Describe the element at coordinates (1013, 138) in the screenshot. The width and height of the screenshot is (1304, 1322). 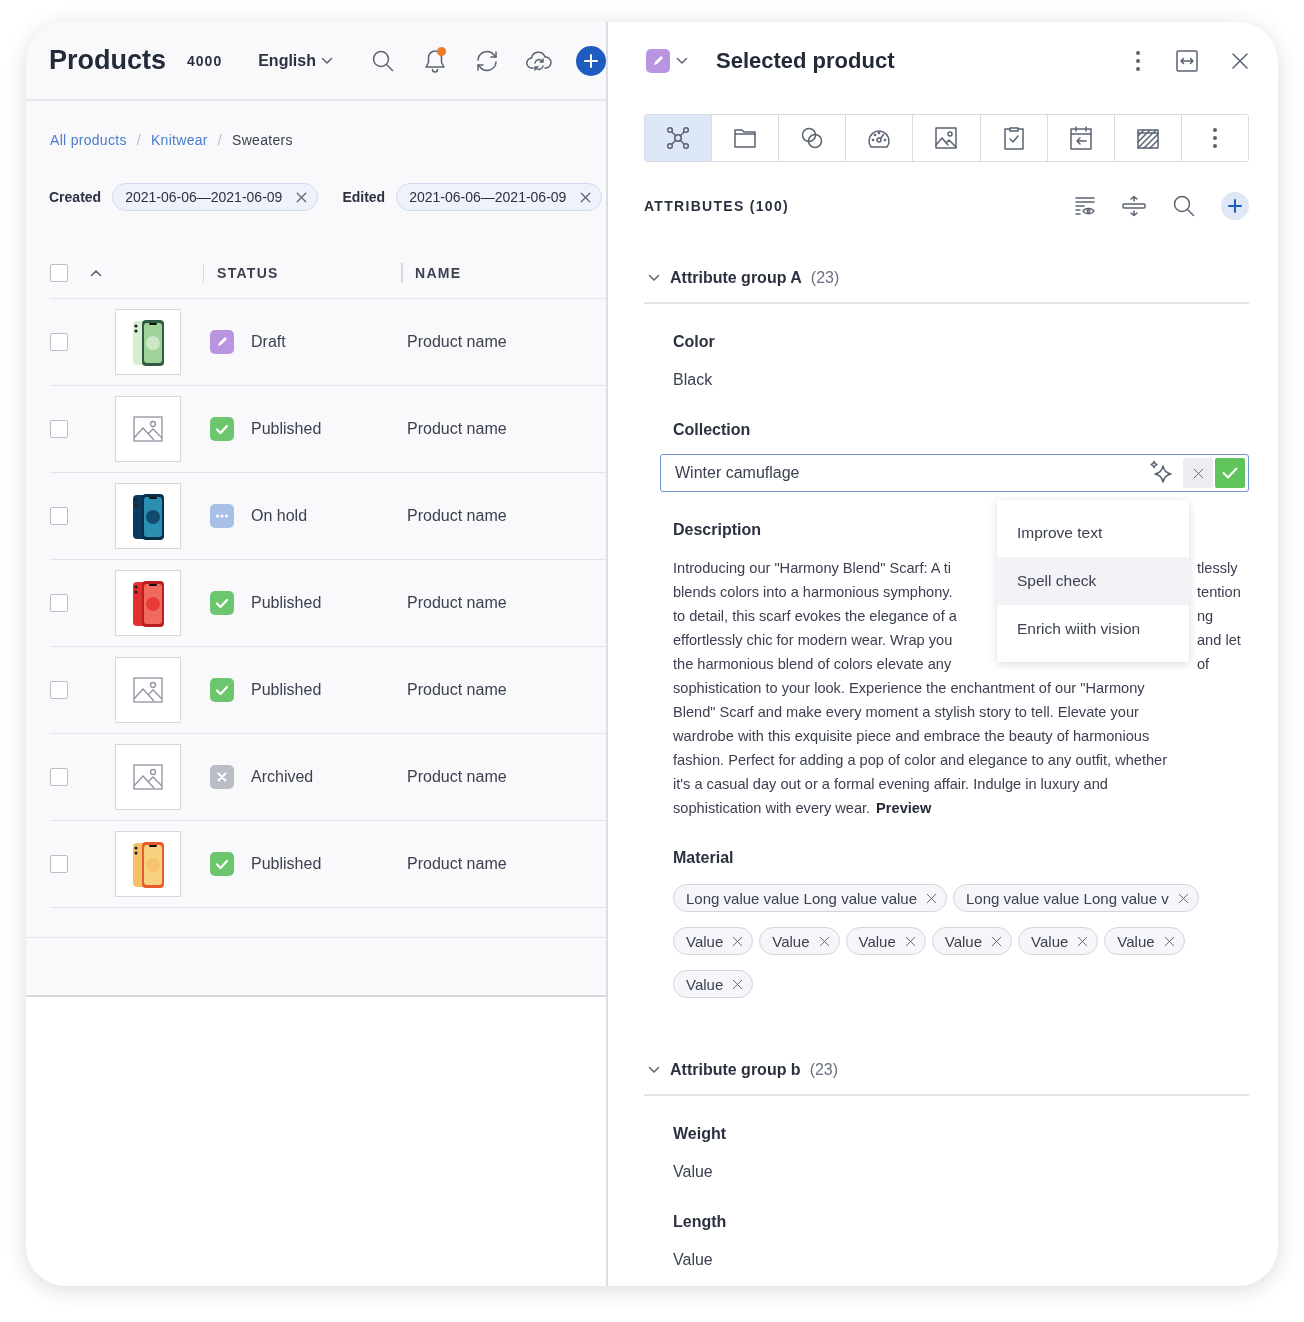
I see `clipboard-check-icon` at that location.